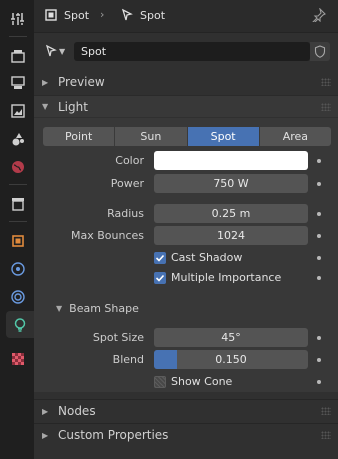 This screenshot has width=338, height=459. Describe the element at coordinates (186, 106) in the screenshot. I see `light-section-header: ▼ Light` at that location.